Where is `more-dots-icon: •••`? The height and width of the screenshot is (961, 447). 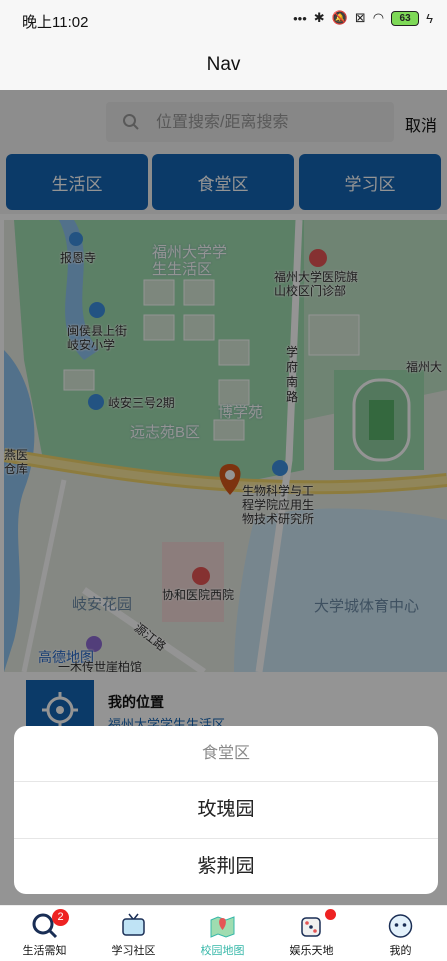
more-dots-icon: ••• is located at coordinates (300, 18).